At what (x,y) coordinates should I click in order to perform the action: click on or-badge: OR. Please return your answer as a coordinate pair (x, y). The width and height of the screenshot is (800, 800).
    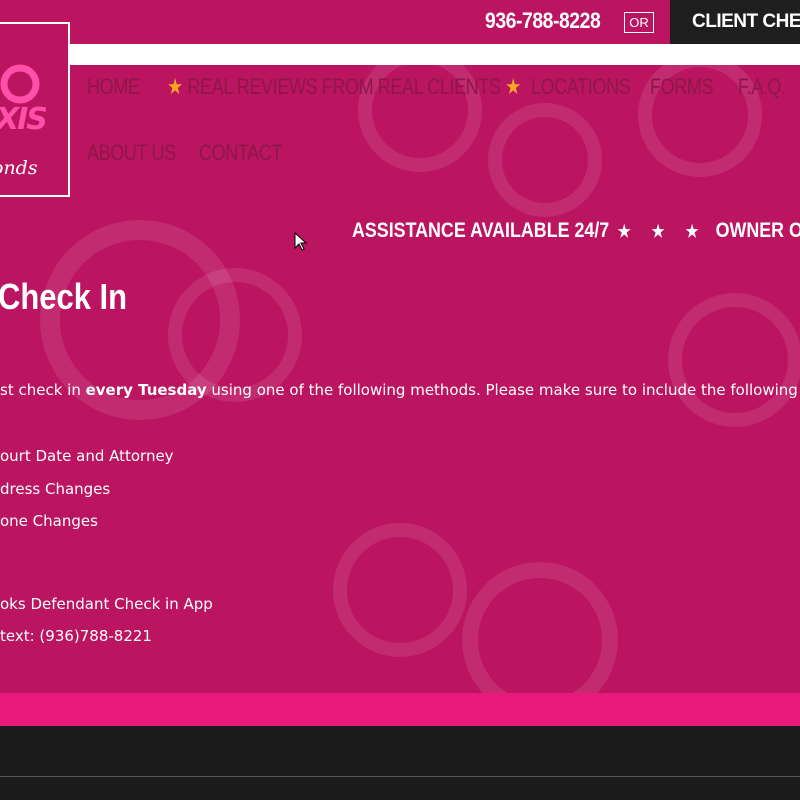
    Looking at the image, I should click on (639, 22).